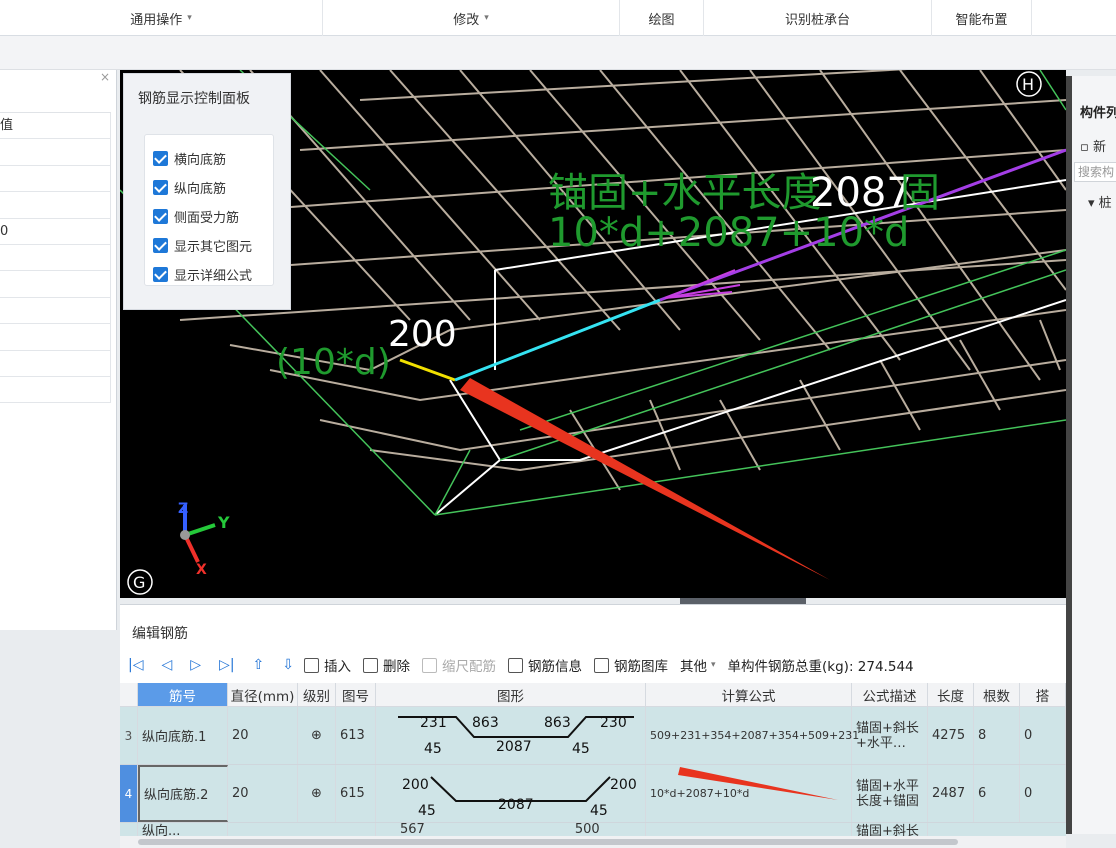 The width and height of the screenshot is (1116, 848). I want to click on partial-shape-a: 567, so click(412, 830).